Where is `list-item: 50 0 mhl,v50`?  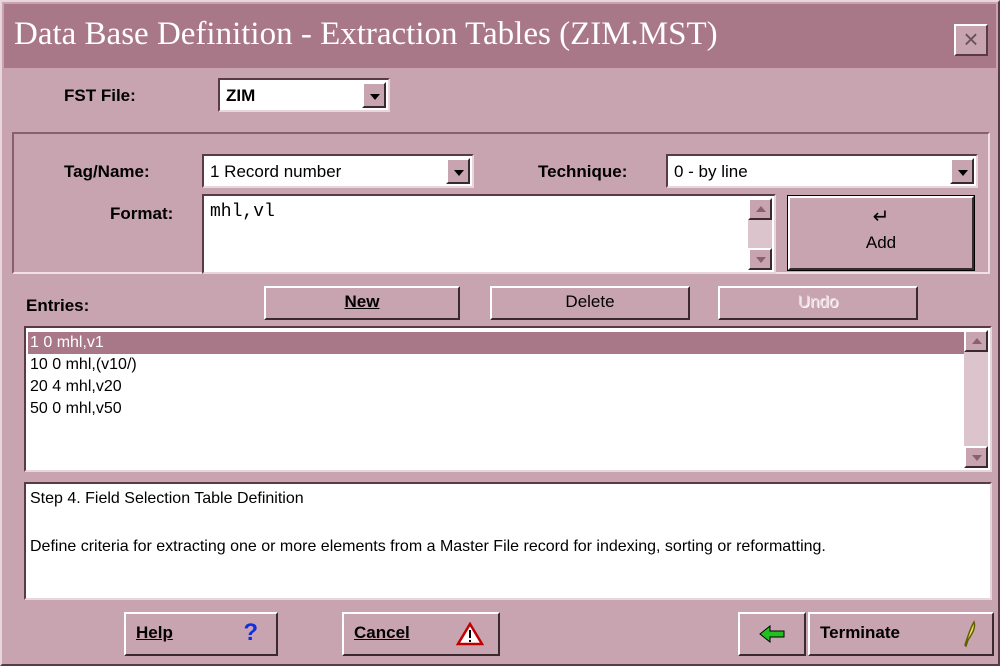
list-item: 50 0 mhl,v50 is located at coordinates (75, 409).